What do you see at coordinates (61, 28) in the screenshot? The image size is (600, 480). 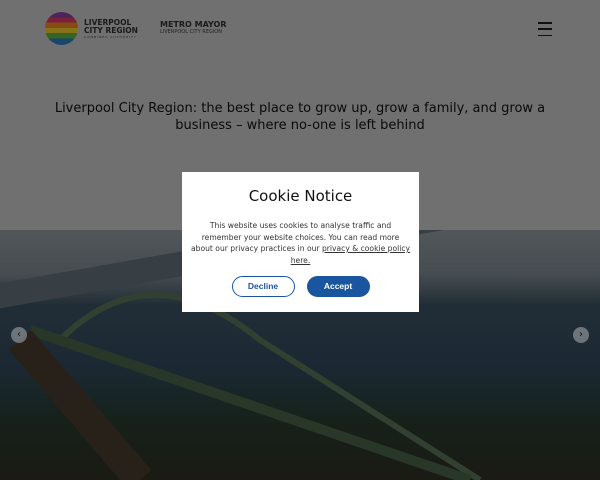 I see `globe-logo-icon` at bounding box center [61, 28].